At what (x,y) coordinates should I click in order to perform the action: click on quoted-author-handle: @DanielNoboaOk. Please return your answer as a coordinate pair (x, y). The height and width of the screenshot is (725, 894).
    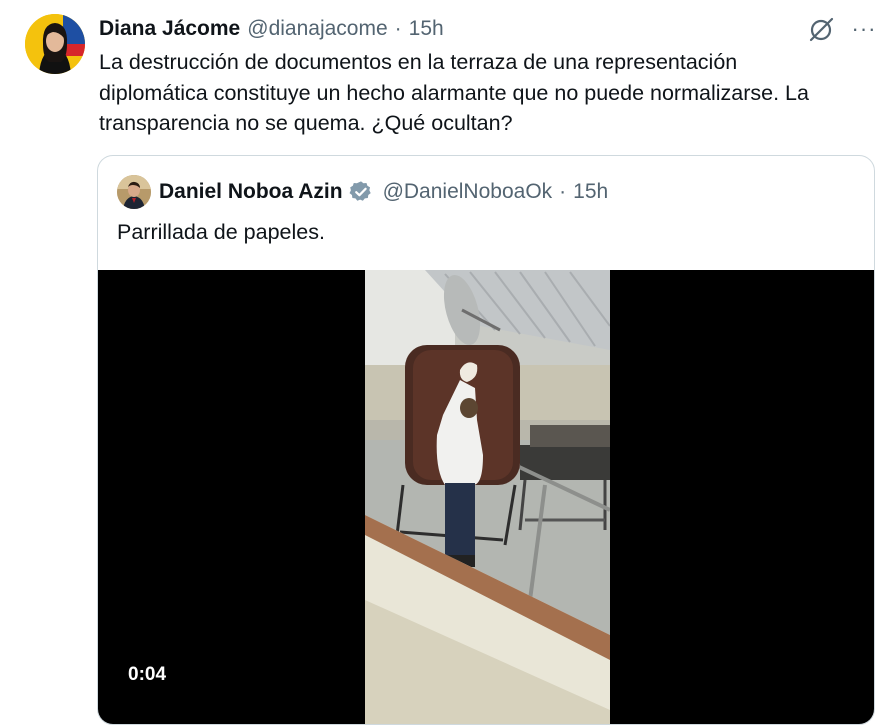
    Looking at the image, I should click on (468, 192).